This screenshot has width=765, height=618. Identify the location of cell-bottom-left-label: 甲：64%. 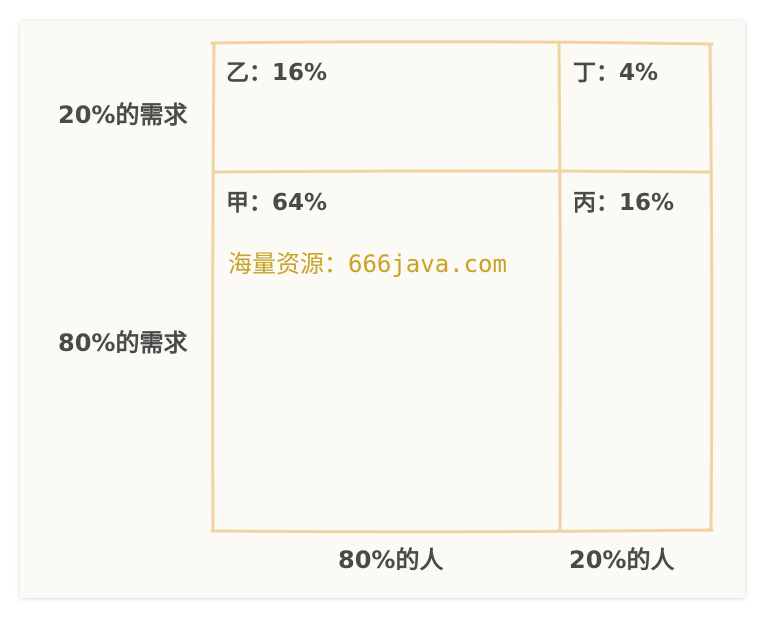
(277, 203).